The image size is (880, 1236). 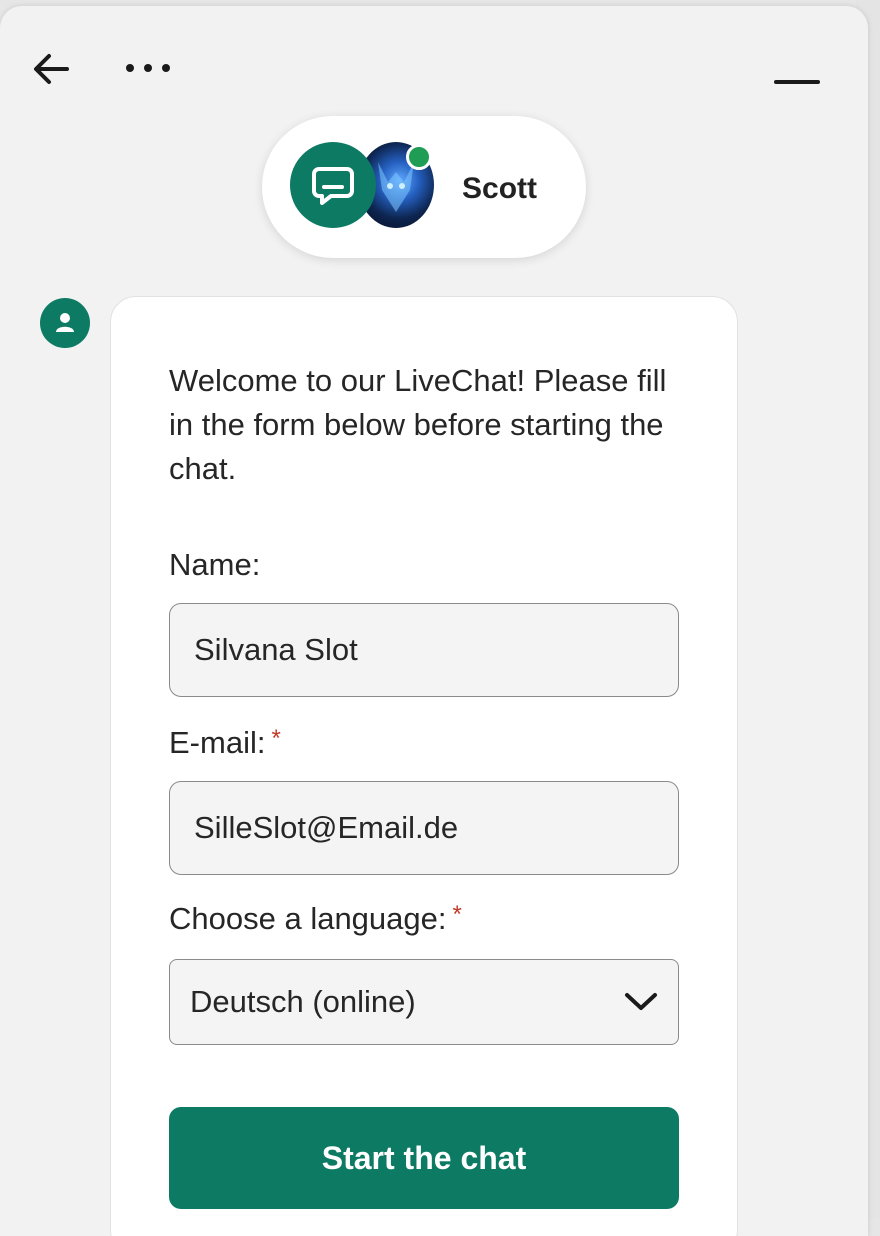 I want to click on arrow-left-icon, so click(x=51, y=69).